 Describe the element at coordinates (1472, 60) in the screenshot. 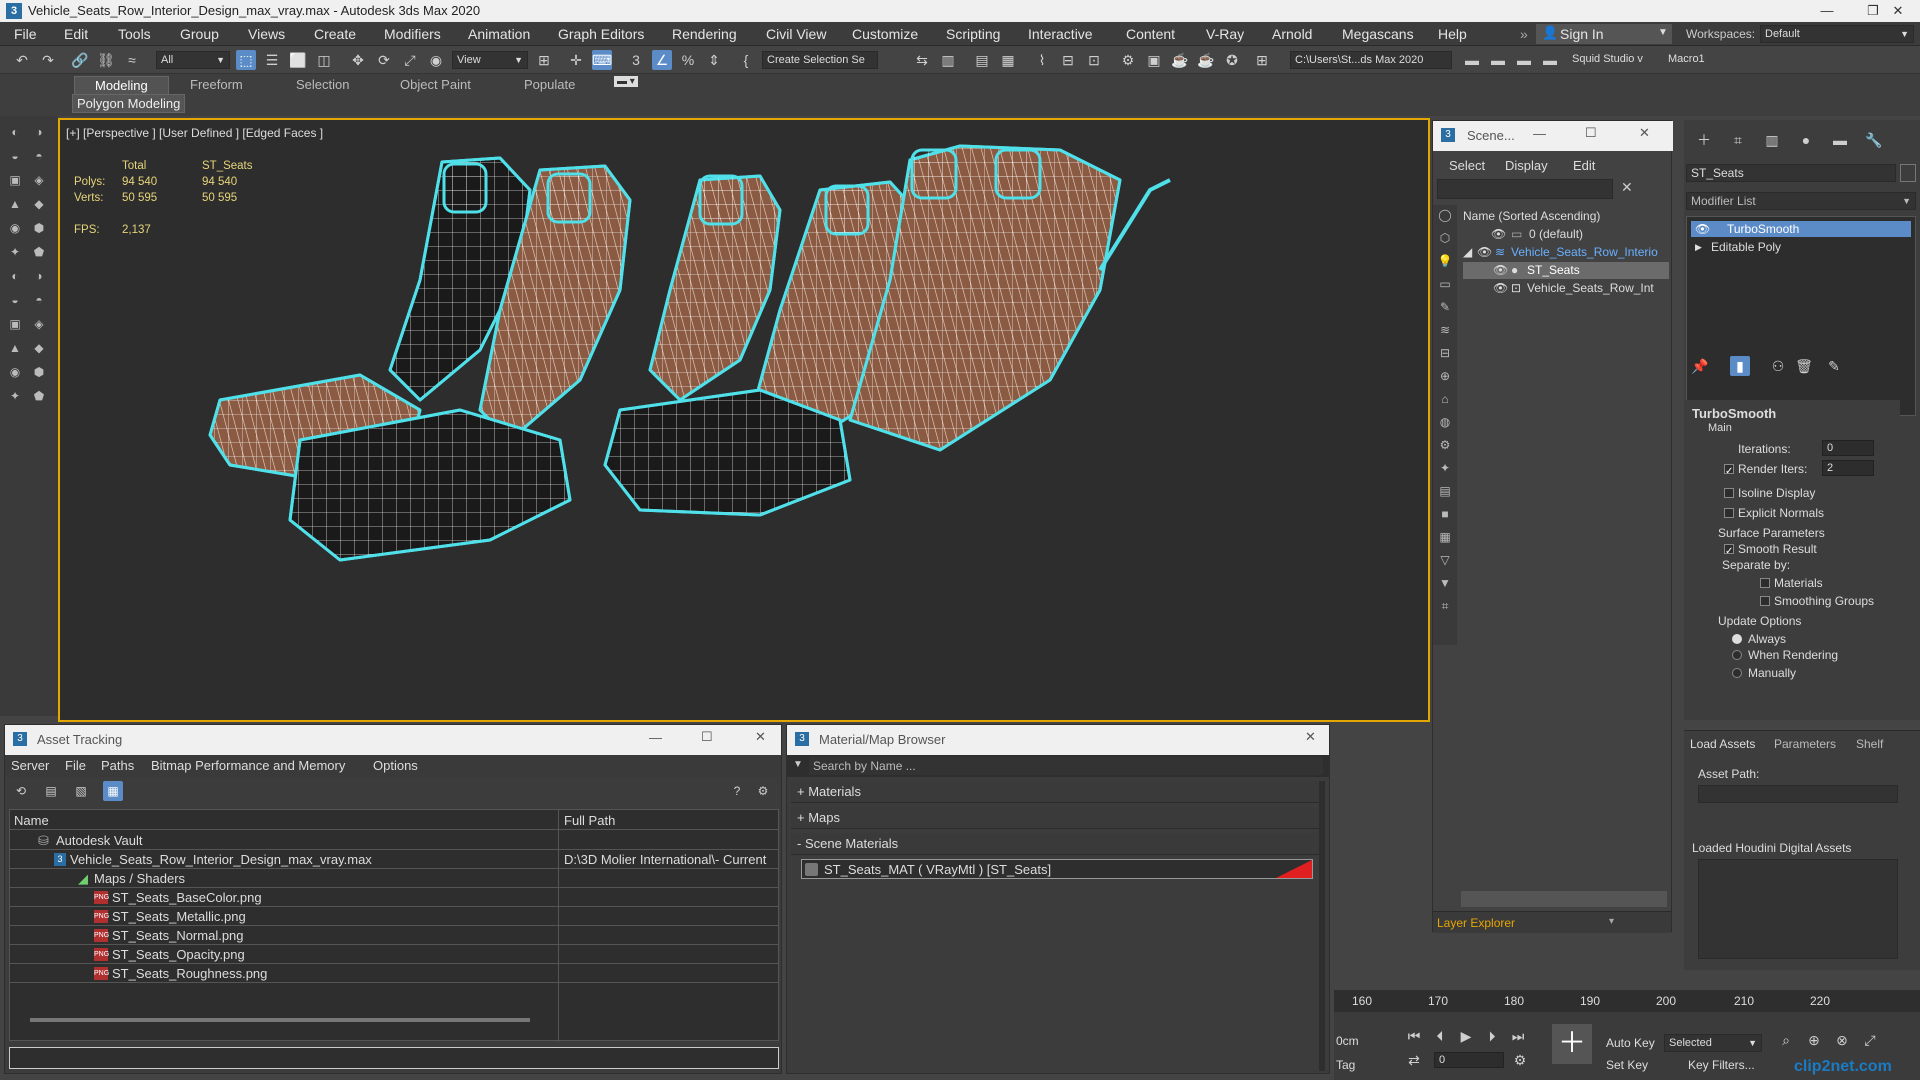

I see `project-icon: ▬` at that location.